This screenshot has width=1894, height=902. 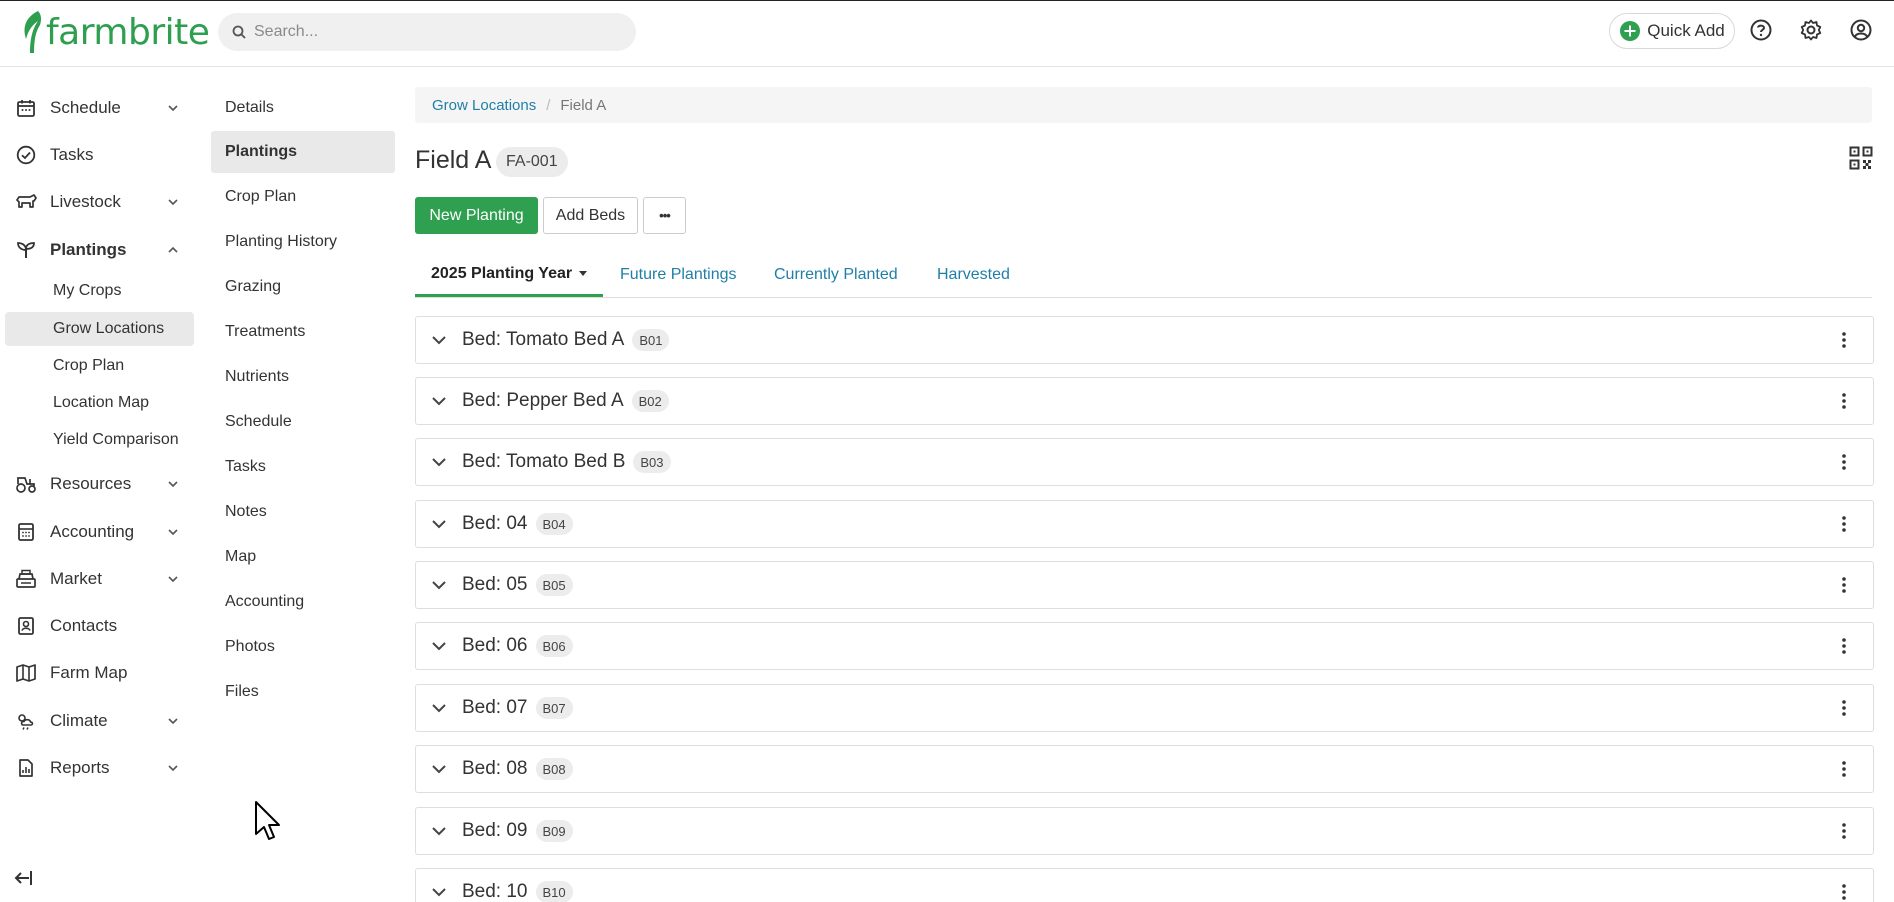 I want to click on nav-climate-label: Climate, so click(x=79, y=720).